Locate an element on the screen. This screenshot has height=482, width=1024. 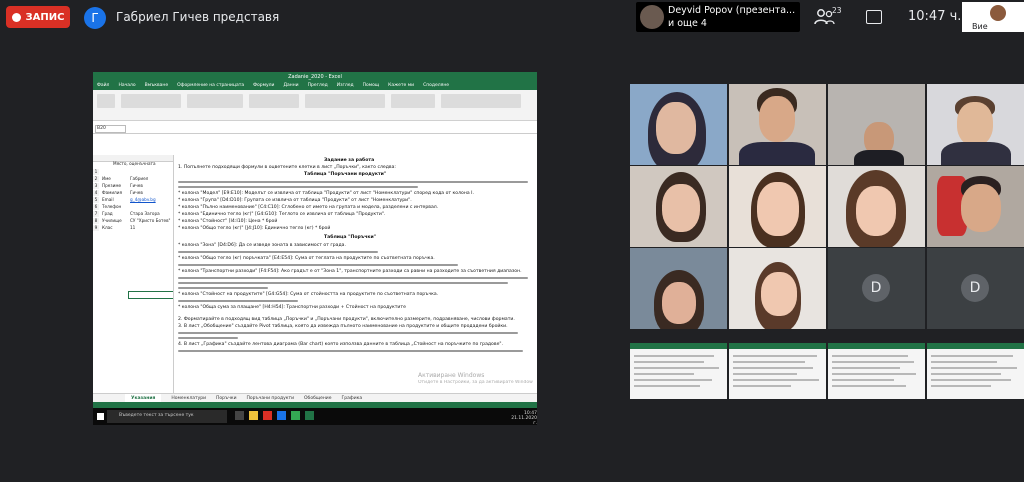
paste-icon is located at coordinates (106, 101).